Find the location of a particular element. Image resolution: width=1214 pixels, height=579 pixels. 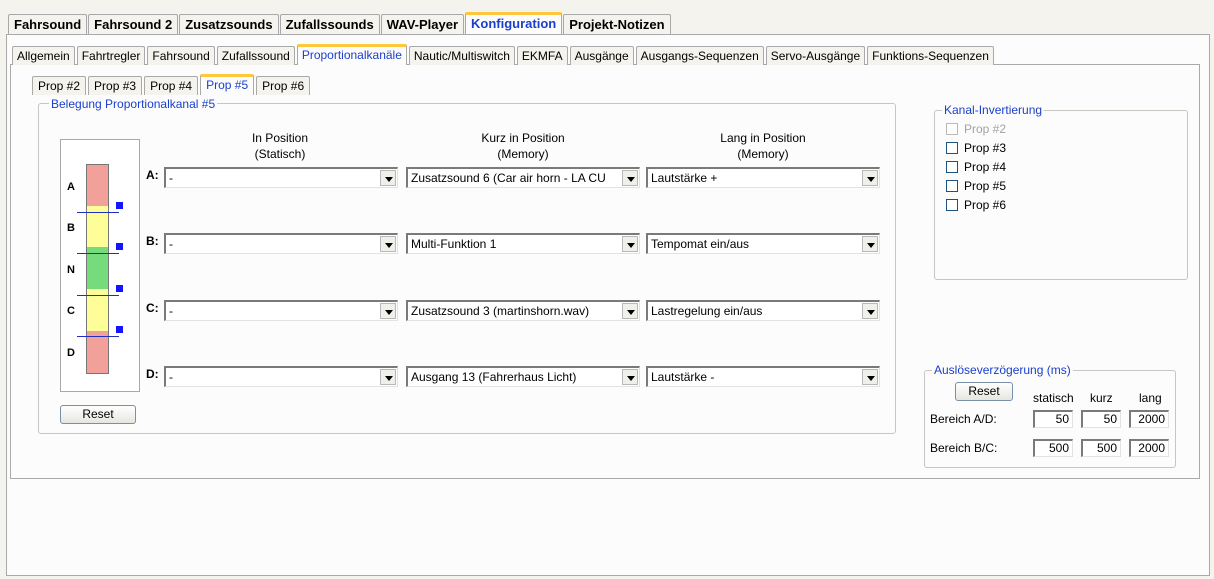

tab-konfiguration: Konfiguration is located at coordinates (514, 23).